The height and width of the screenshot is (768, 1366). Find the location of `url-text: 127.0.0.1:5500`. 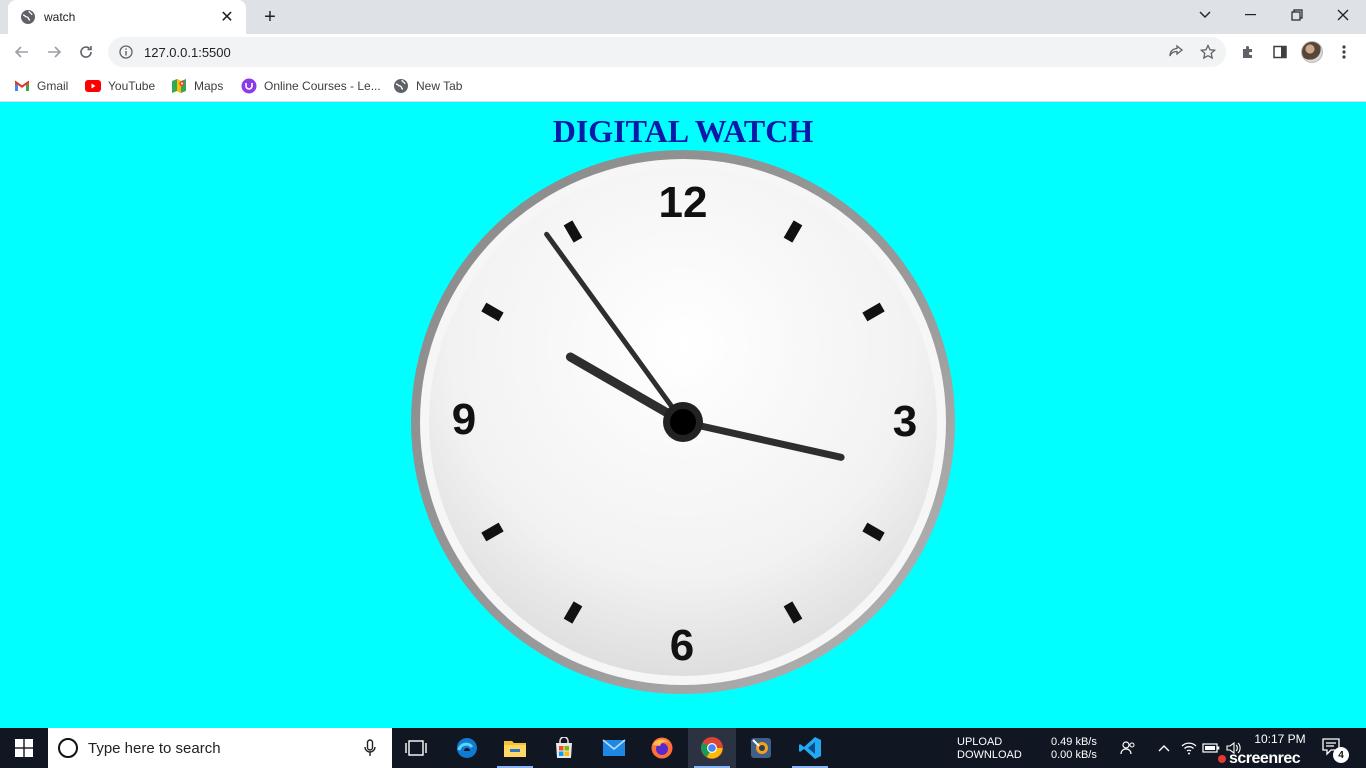

url-text: 127.0.0.1:5500 is located at coordinates (187, 52).